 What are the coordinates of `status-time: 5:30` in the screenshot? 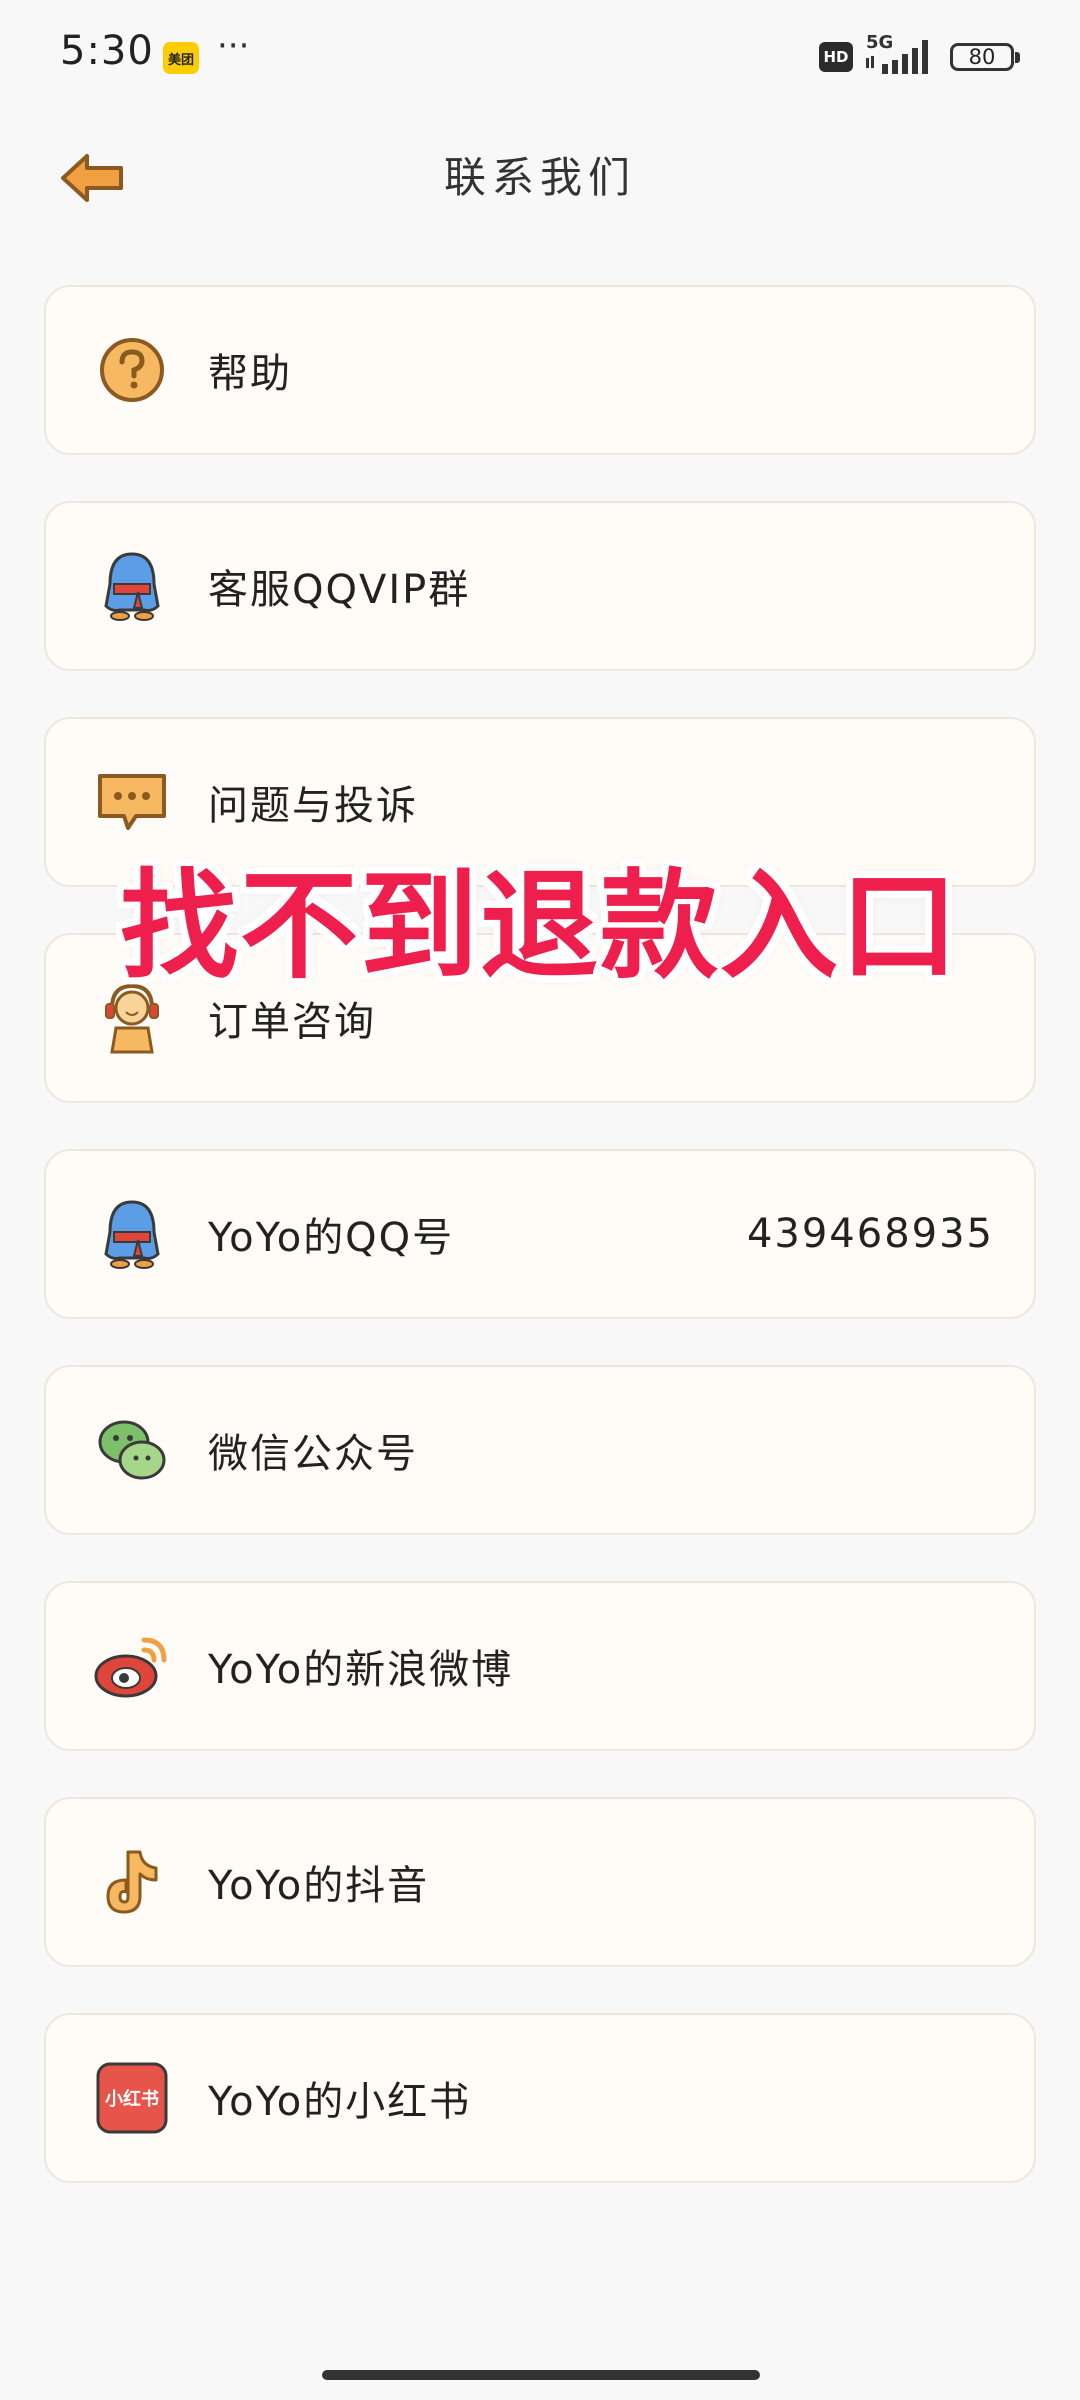 It's located at (107, 51).